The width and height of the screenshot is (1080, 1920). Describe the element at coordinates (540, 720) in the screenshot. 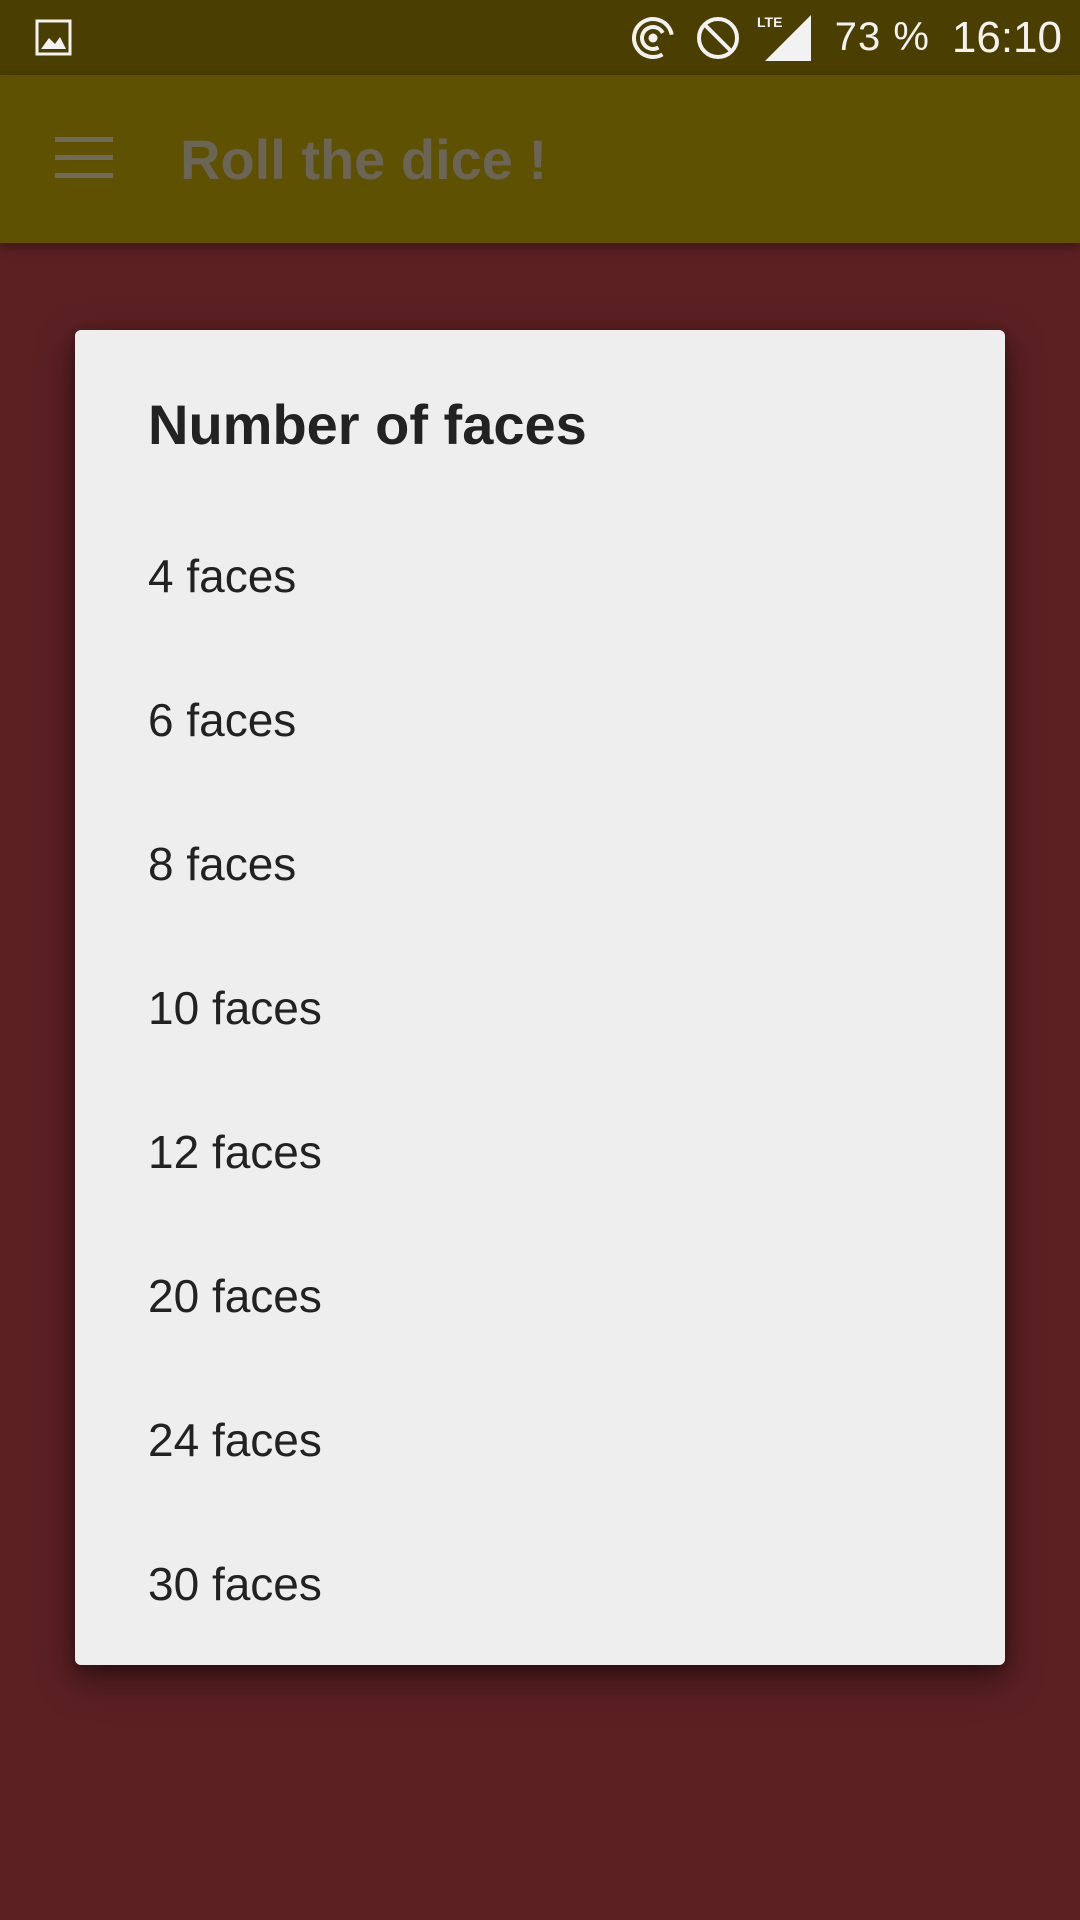

I see `option-6-faces: 6 faces` at that location.